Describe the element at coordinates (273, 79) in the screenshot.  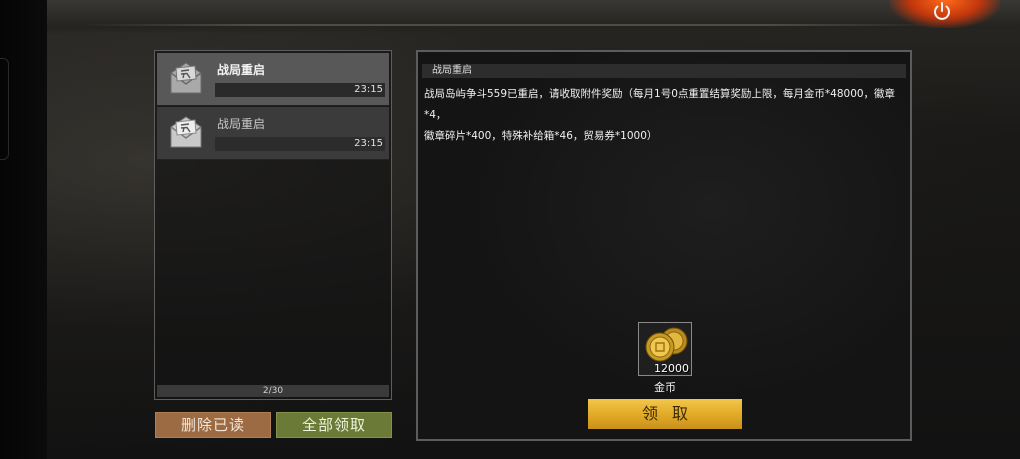
I see `mail-item-1: 战局重启 23:15` at that location.